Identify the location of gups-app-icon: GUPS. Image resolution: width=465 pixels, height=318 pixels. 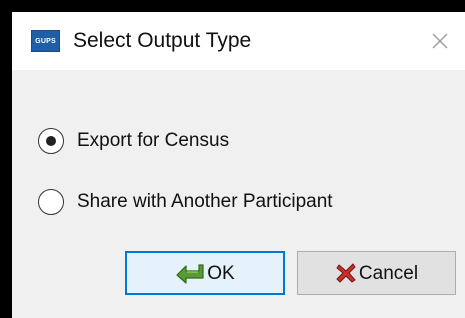
(45, 41).